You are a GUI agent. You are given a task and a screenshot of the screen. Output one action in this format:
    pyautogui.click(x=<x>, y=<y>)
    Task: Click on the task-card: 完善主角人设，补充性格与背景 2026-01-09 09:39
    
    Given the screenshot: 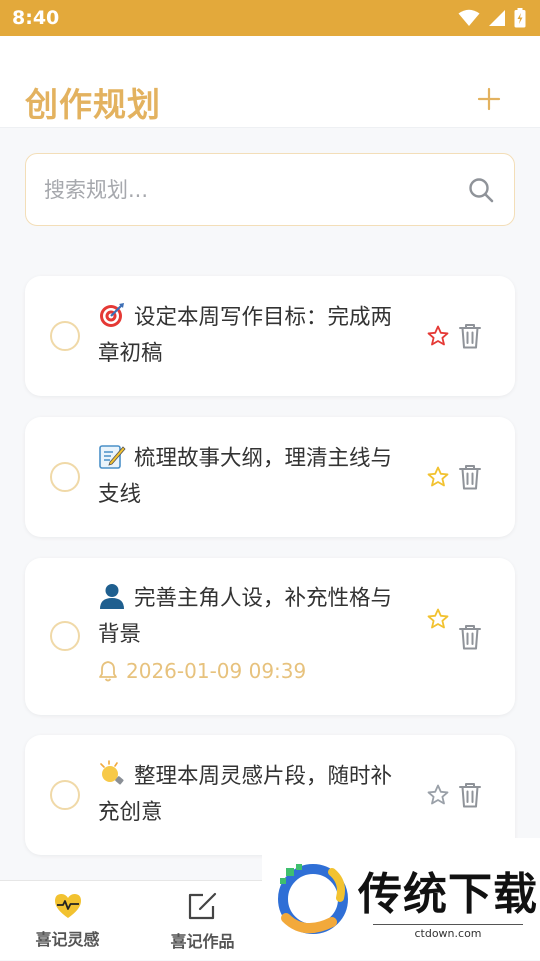 What is the action you would take?
    pyautogui.click(x=270, y=636)
    